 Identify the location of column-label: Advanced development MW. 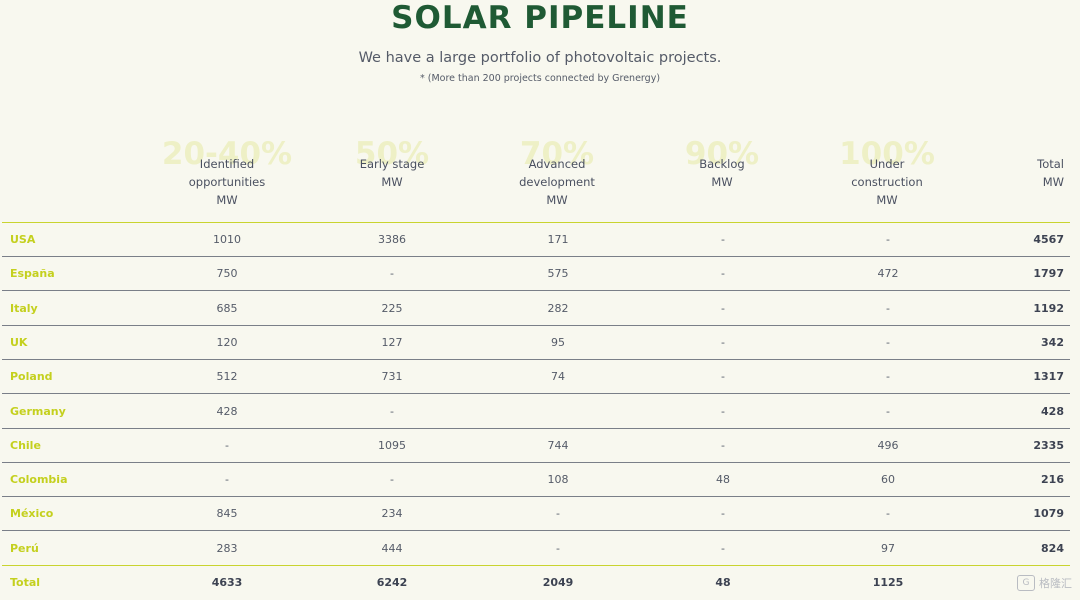
(557, 182).